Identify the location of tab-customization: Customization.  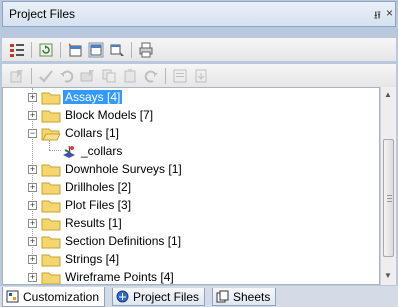
(54, 297).